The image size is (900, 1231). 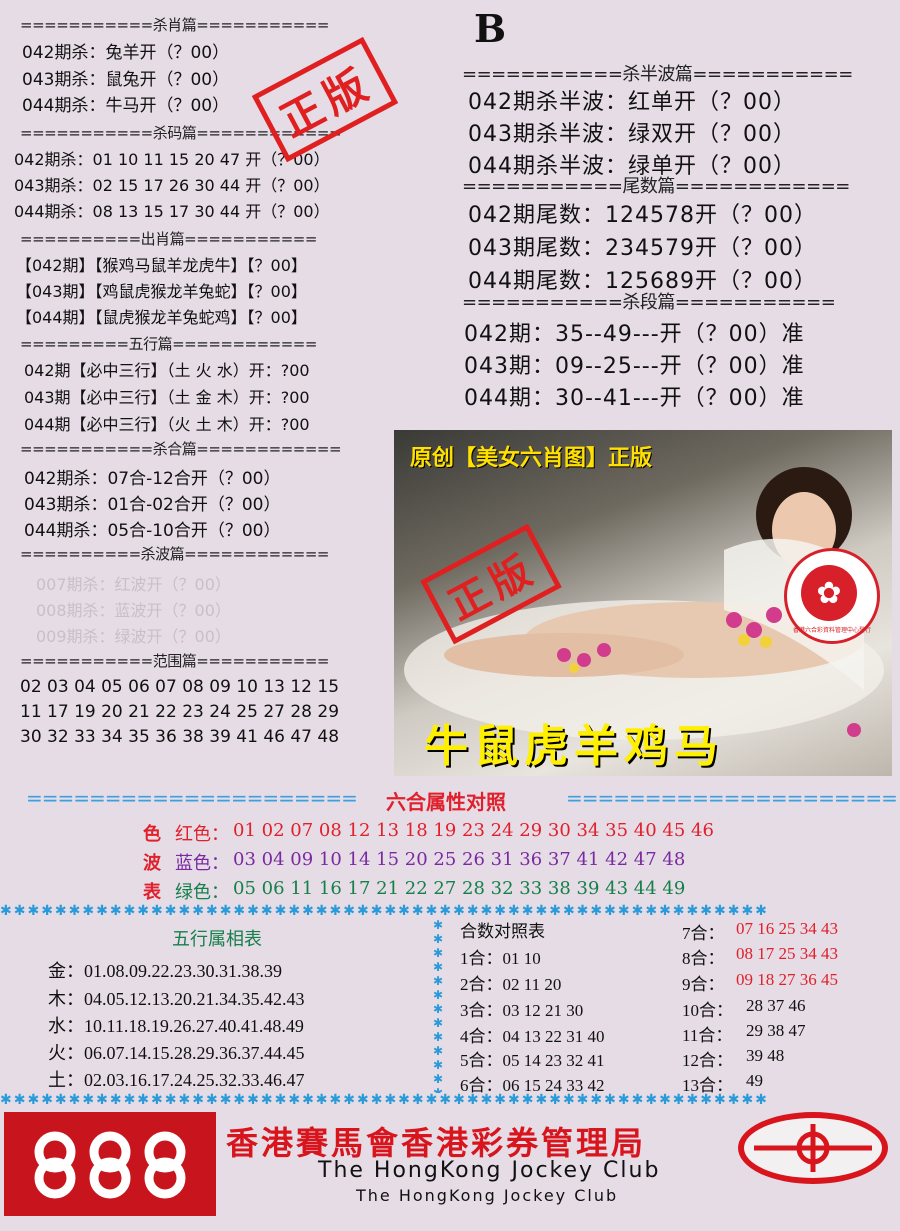 I want to click on wuxing-row: 水：10.11.18.19.26.27.40.41.48.49, so click(x=176, y=1026).